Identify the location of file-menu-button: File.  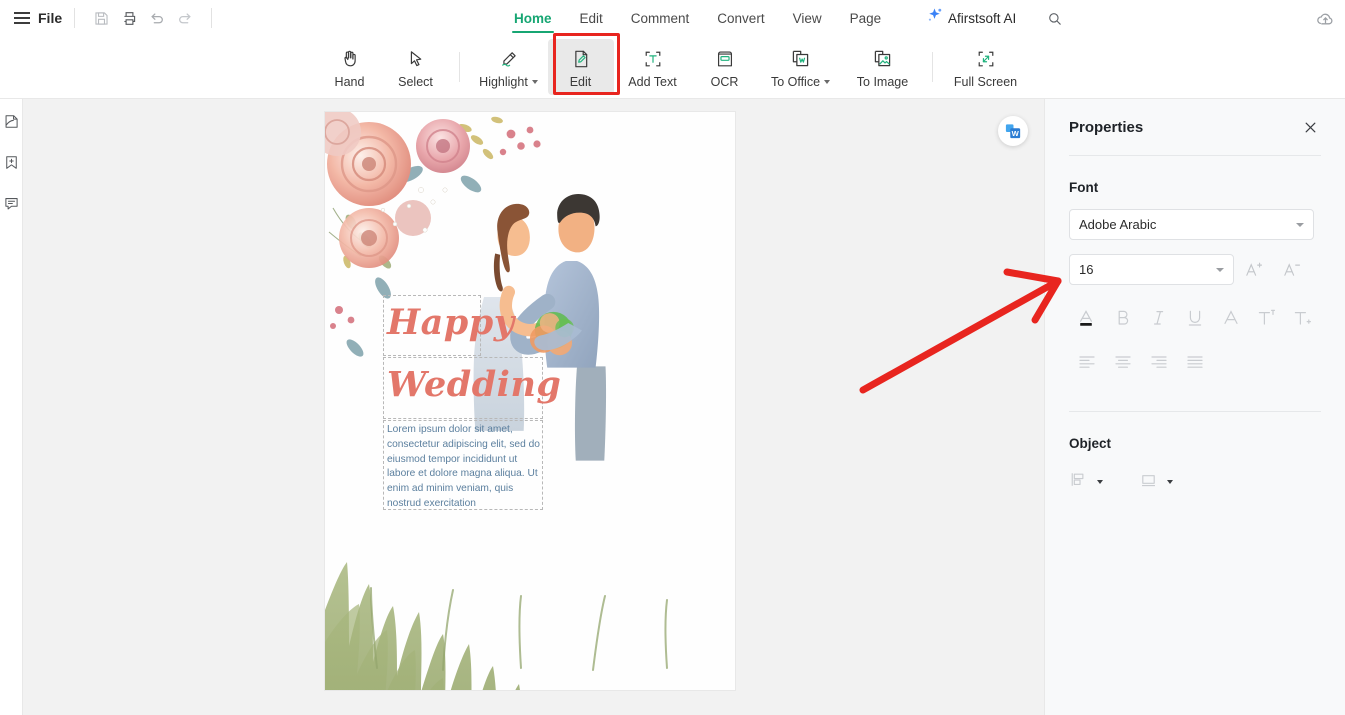
(50, 18).